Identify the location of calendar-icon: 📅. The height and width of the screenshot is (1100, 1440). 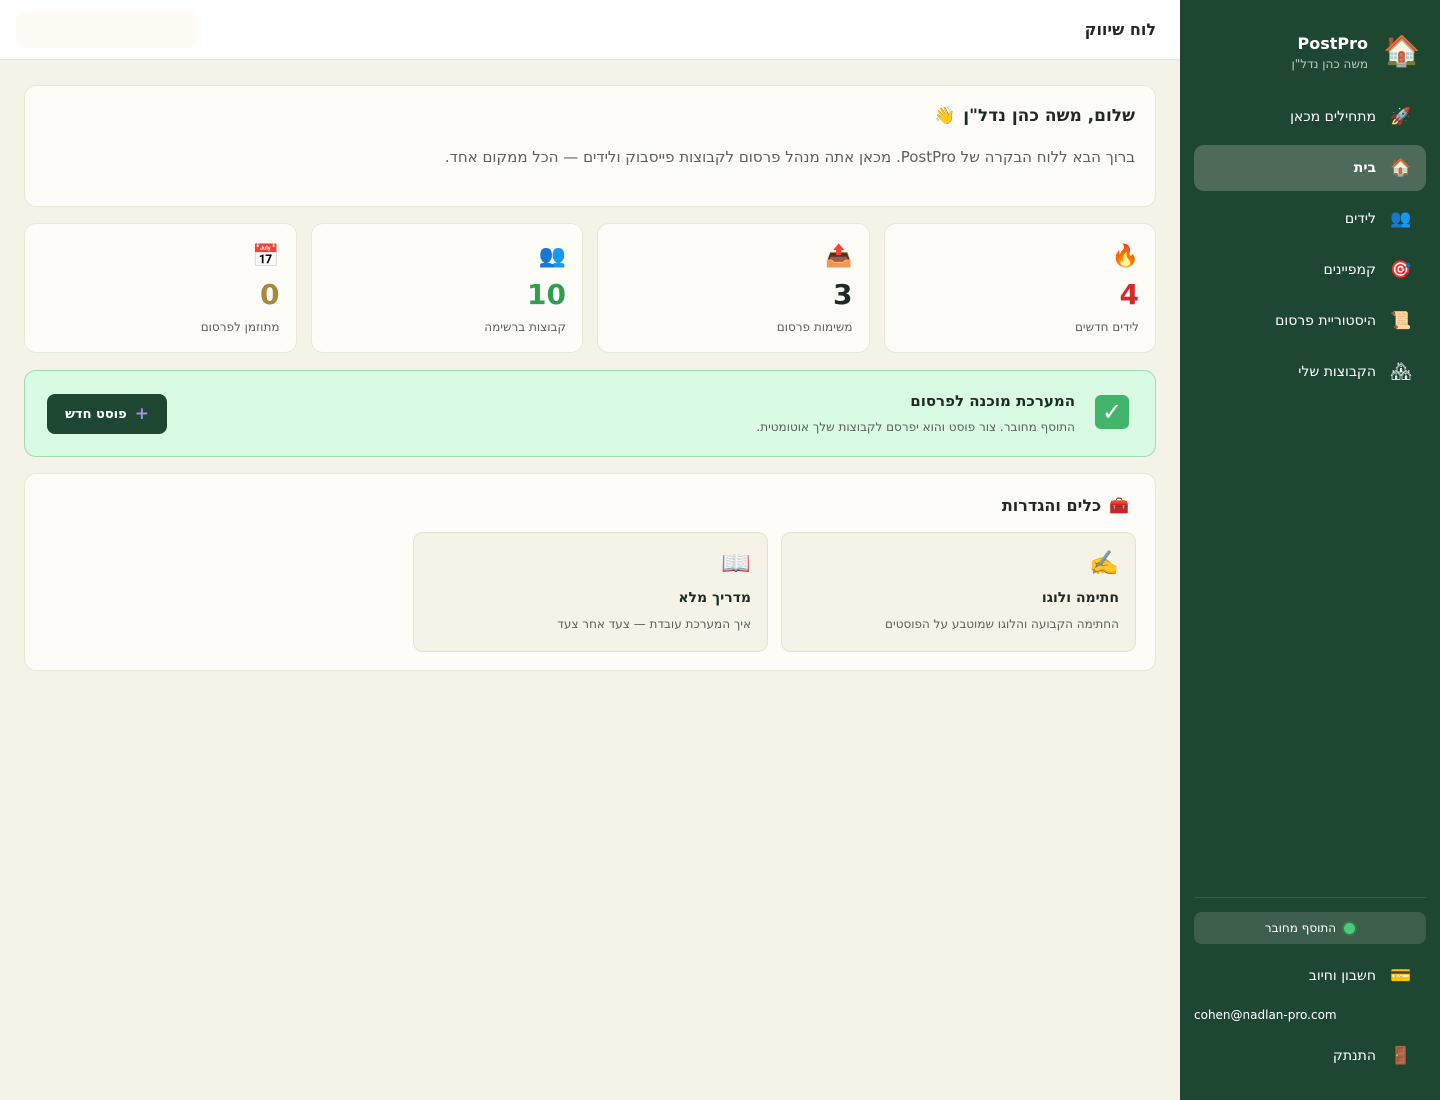
(266, 256).